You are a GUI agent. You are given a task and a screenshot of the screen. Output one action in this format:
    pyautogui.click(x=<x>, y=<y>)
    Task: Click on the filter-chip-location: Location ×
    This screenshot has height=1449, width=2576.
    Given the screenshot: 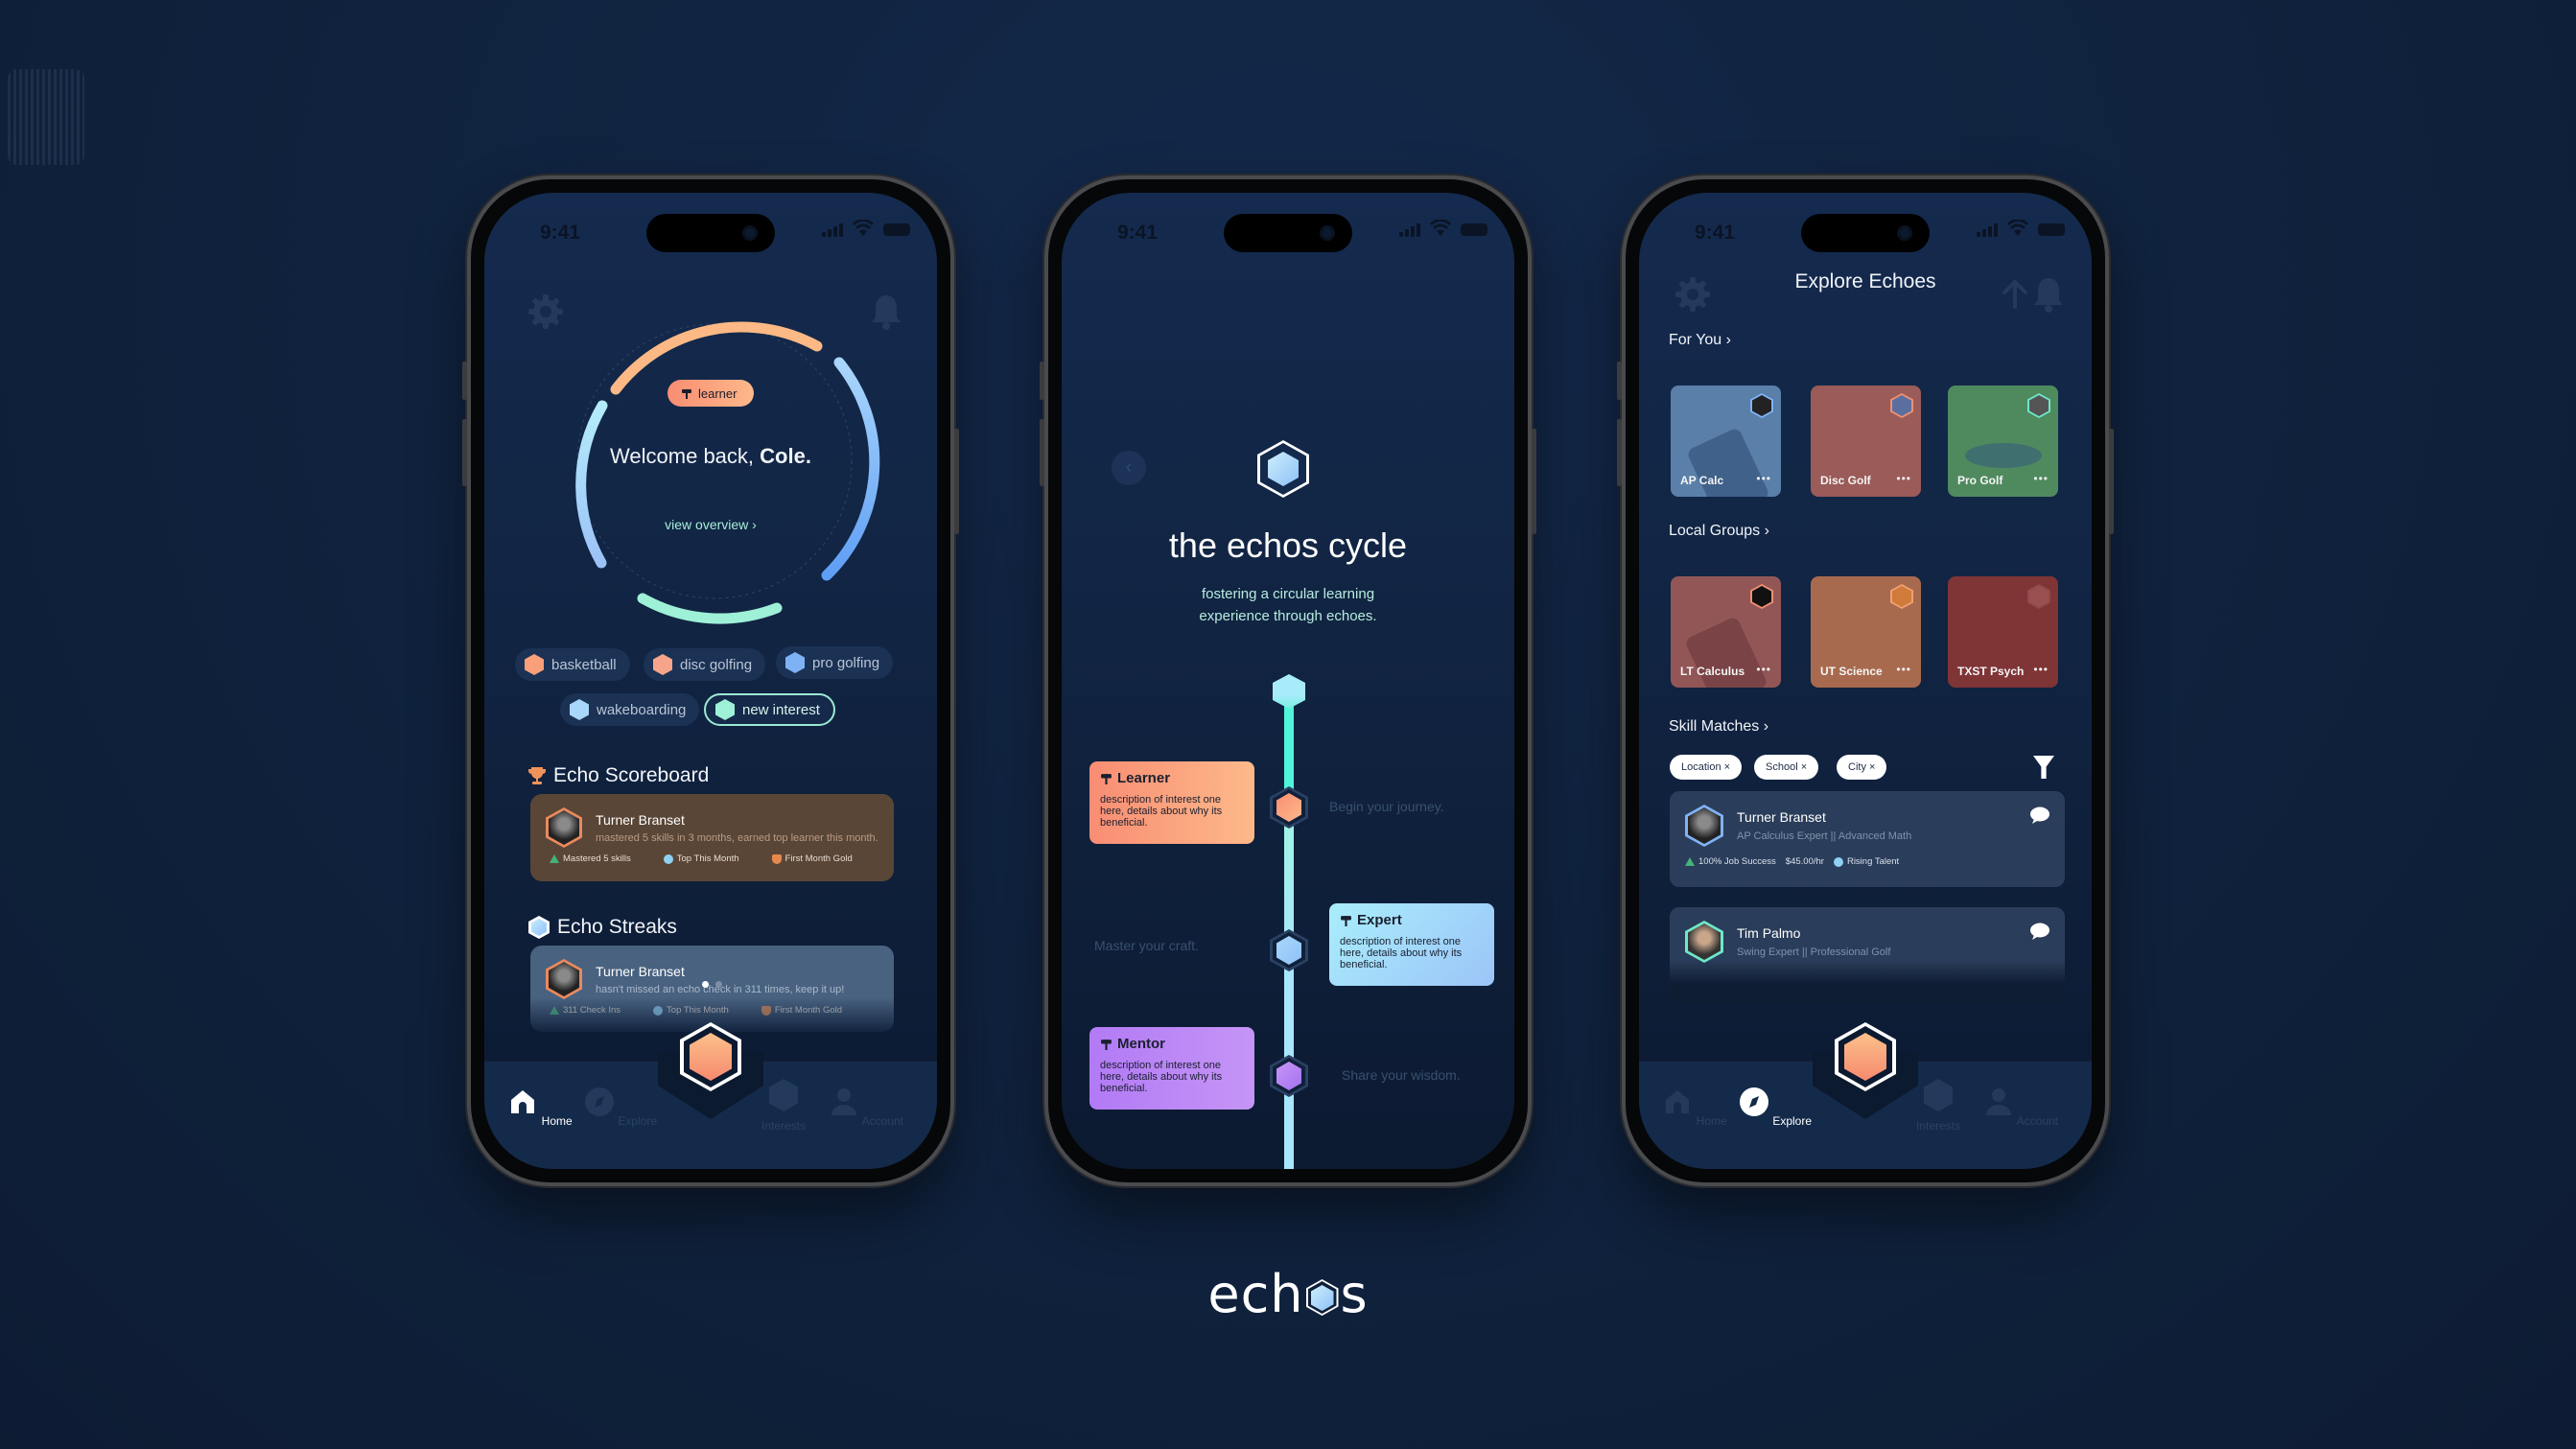 What is the action you would take?
    pyautogui.click(x=1706, y=767)
    